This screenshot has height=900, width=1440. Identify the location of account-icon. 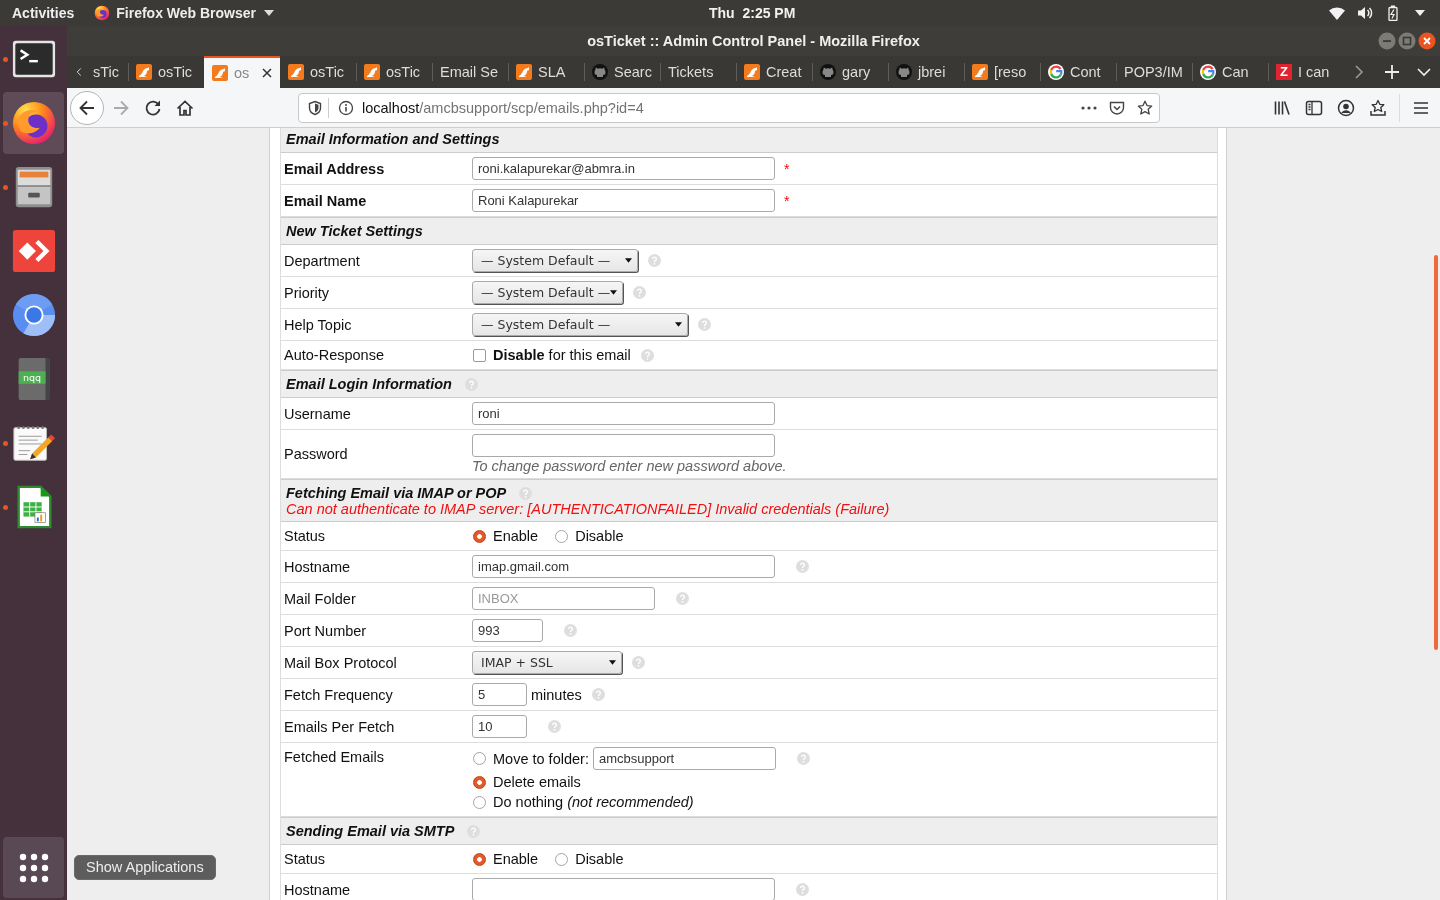
(1346, 107).